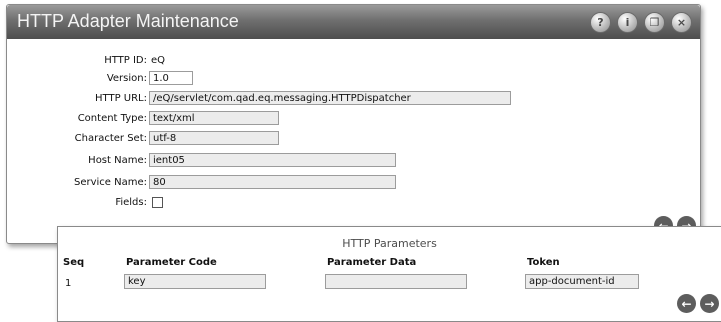 The width and height of the screenshot is (721, 322). I want to click on http-url-row: HTTP URL:, so click(259, 98).